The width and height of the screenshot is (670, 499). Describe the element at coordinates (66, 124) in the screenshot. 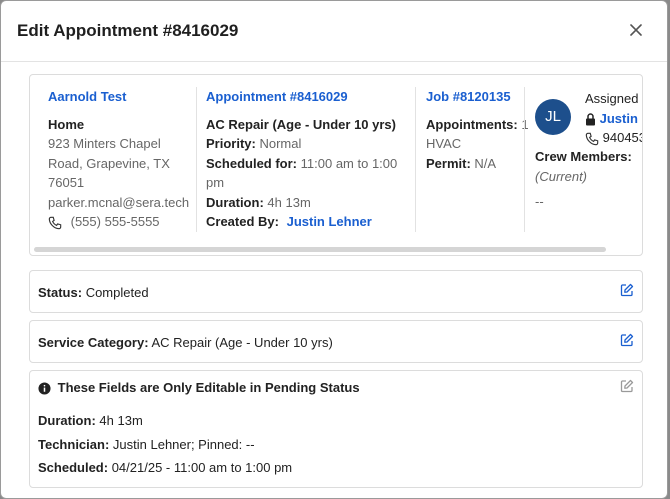

I see `location-label: Home` at that location.